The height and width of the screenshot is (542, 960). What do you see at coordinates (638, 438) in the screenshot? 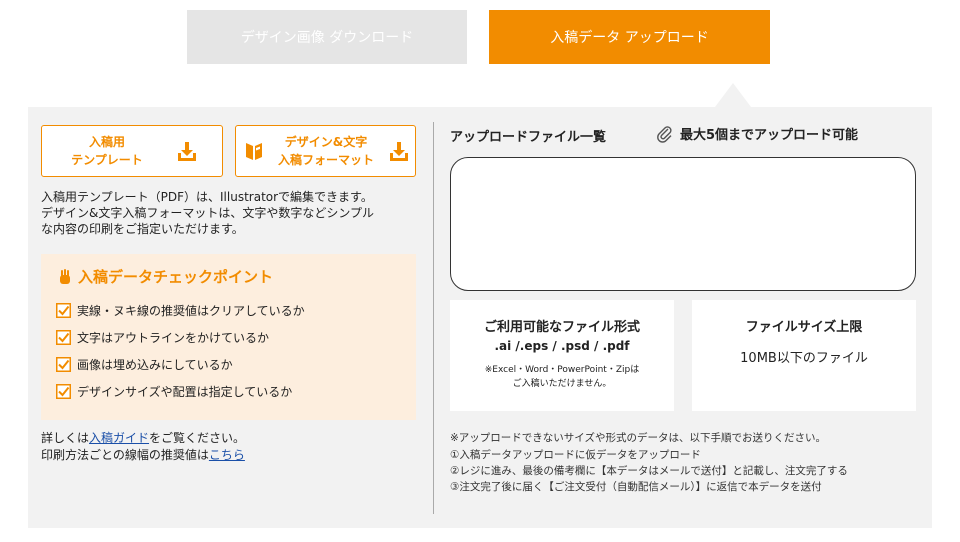
I see `notes-lead: ※アップロードできないサイズや形式のデータは、以下手順でお送りください。` at bounding box center [638, 438].